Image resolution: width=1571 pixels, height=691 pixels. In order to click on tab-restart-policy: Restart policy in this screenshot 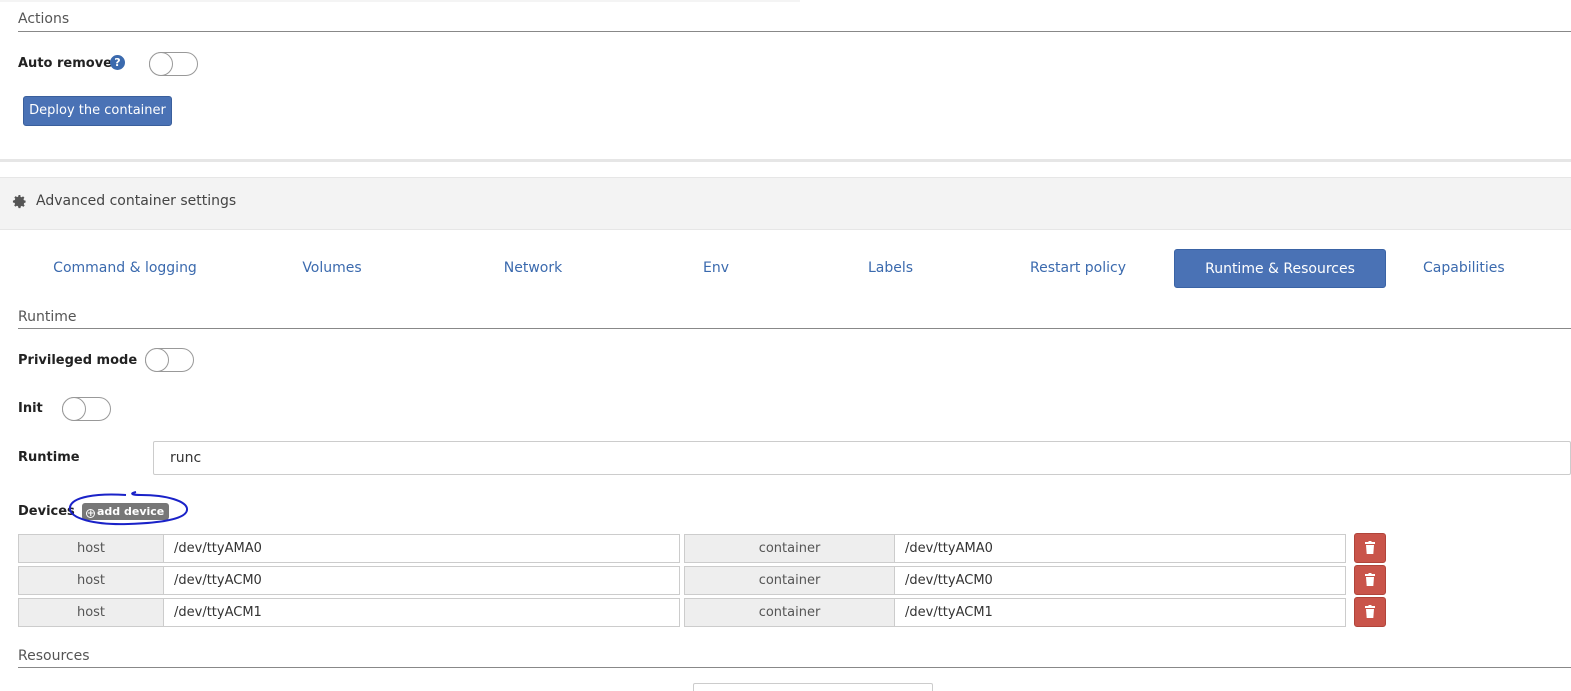, I will do `click(1078, 268)`.